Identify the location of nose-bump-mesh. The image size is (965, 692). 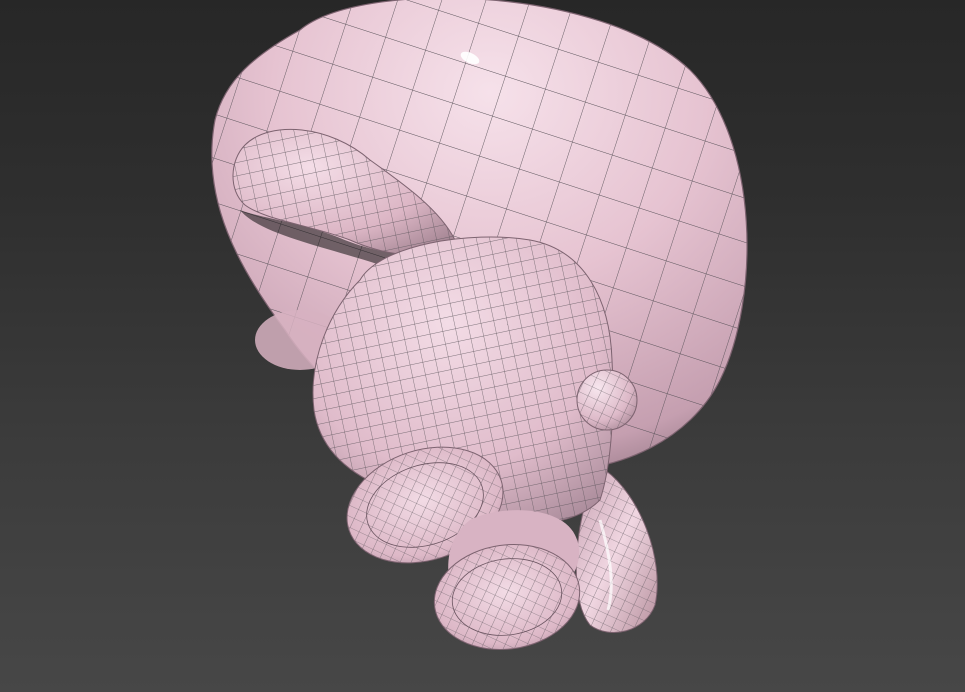
(607, 400).